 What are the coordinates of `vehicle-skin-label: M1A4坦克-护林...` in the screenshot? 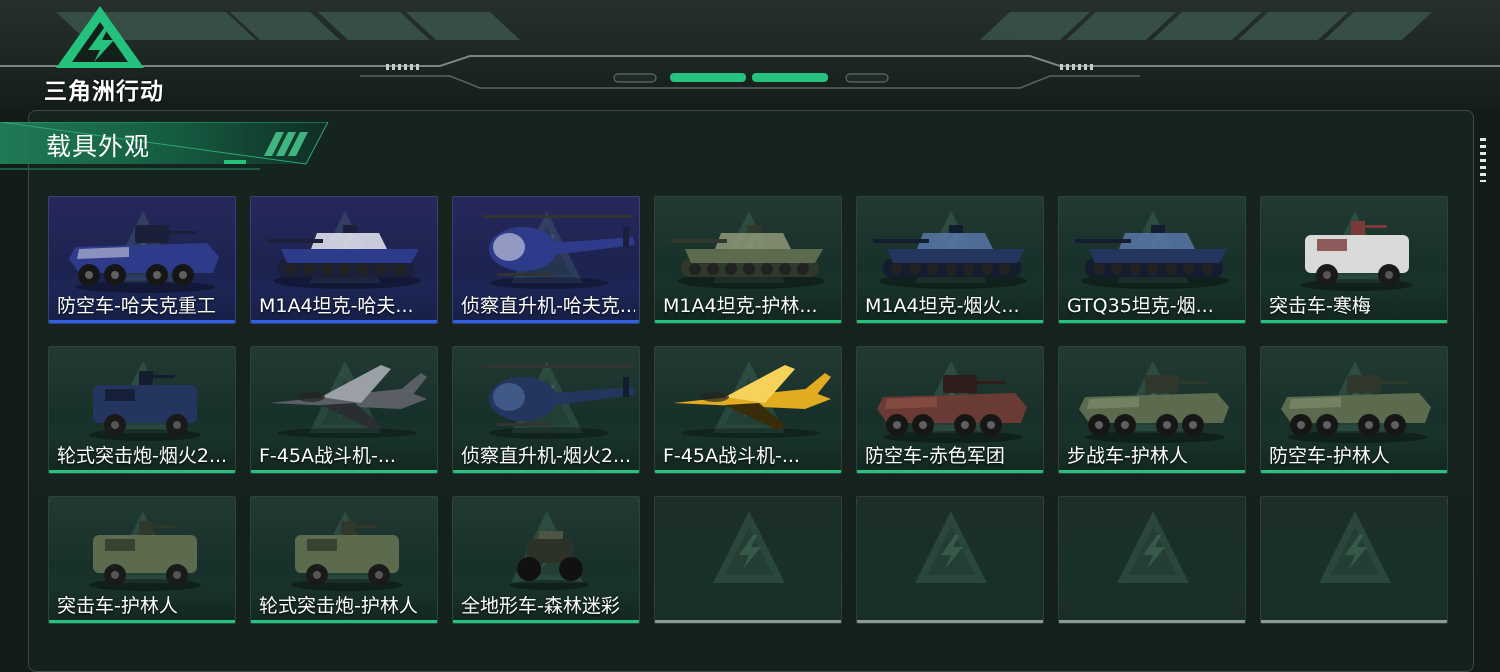 It's located at (740, 306).